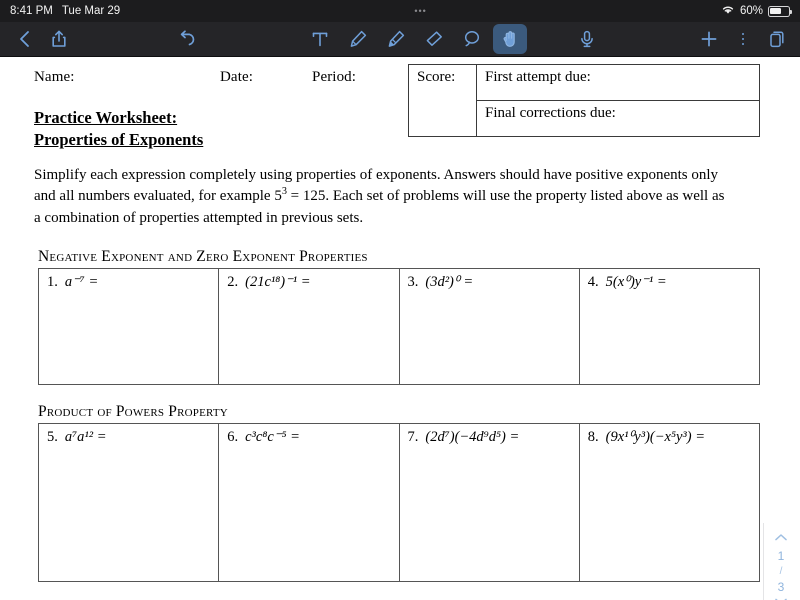 The width and height of the screenshot is (800, 600). Describe the element at coordinates (728, 11) in the screenshot. I see `wifi-icon` at that location.